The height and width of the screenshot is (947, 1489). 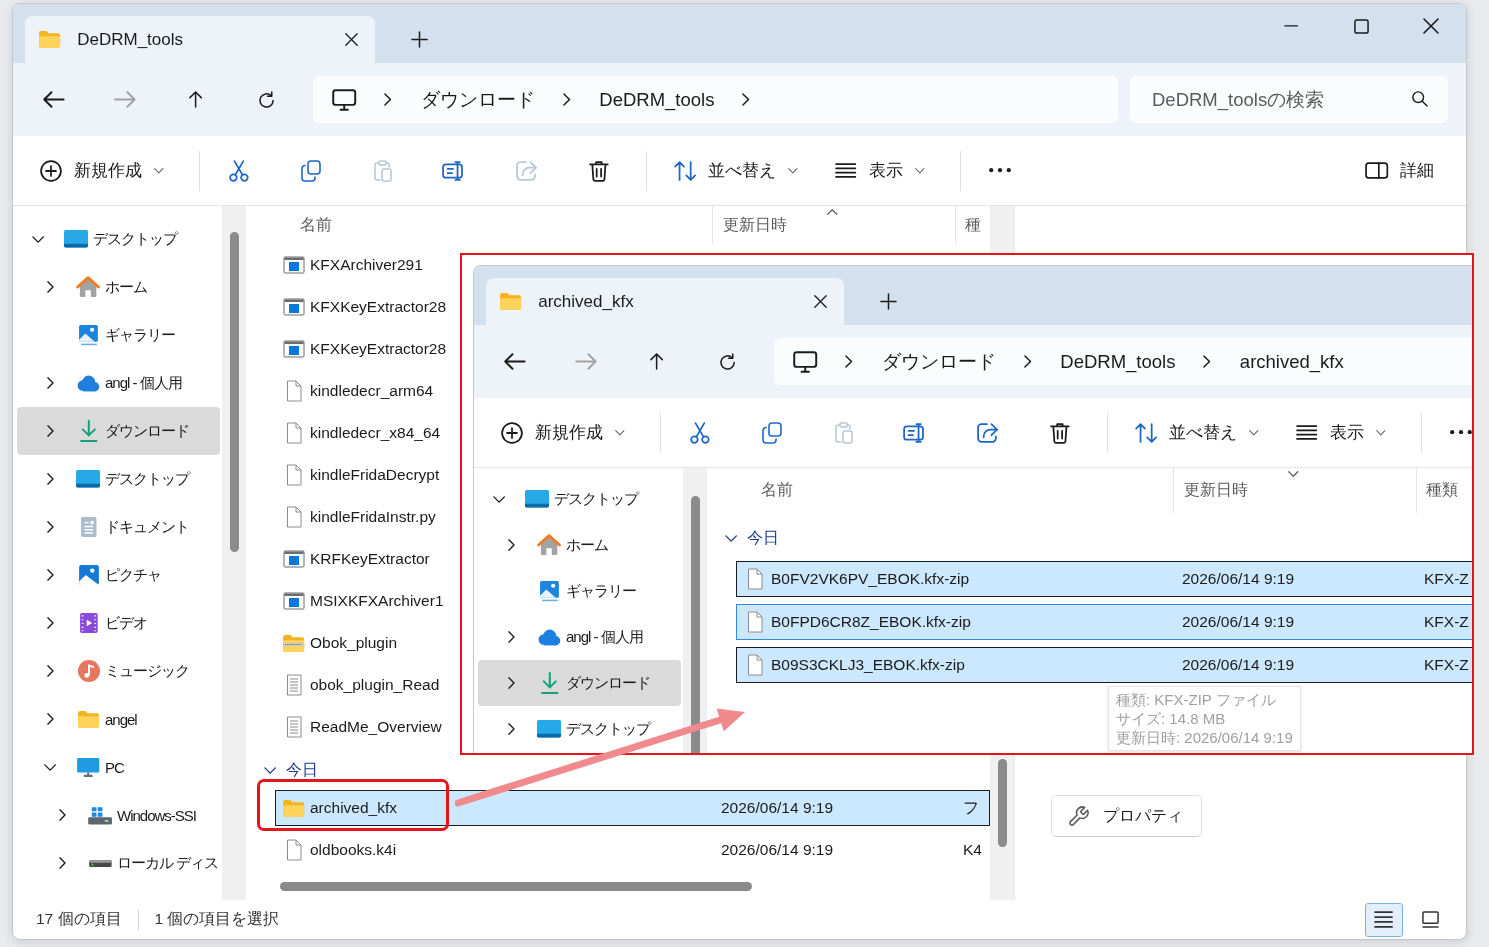 I want to click on file-name: kindleFridaDecrypt, so click(x=375, y=475).